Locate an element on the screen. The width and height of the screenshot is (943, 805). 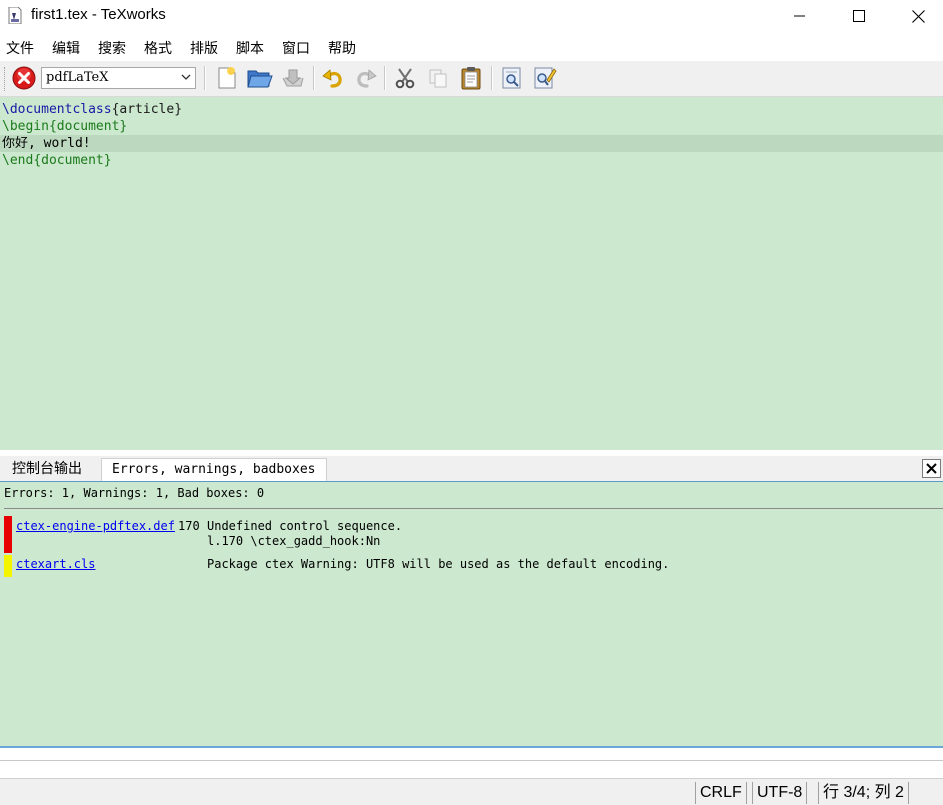
maximize-icon is located at coordinates (859, 16).